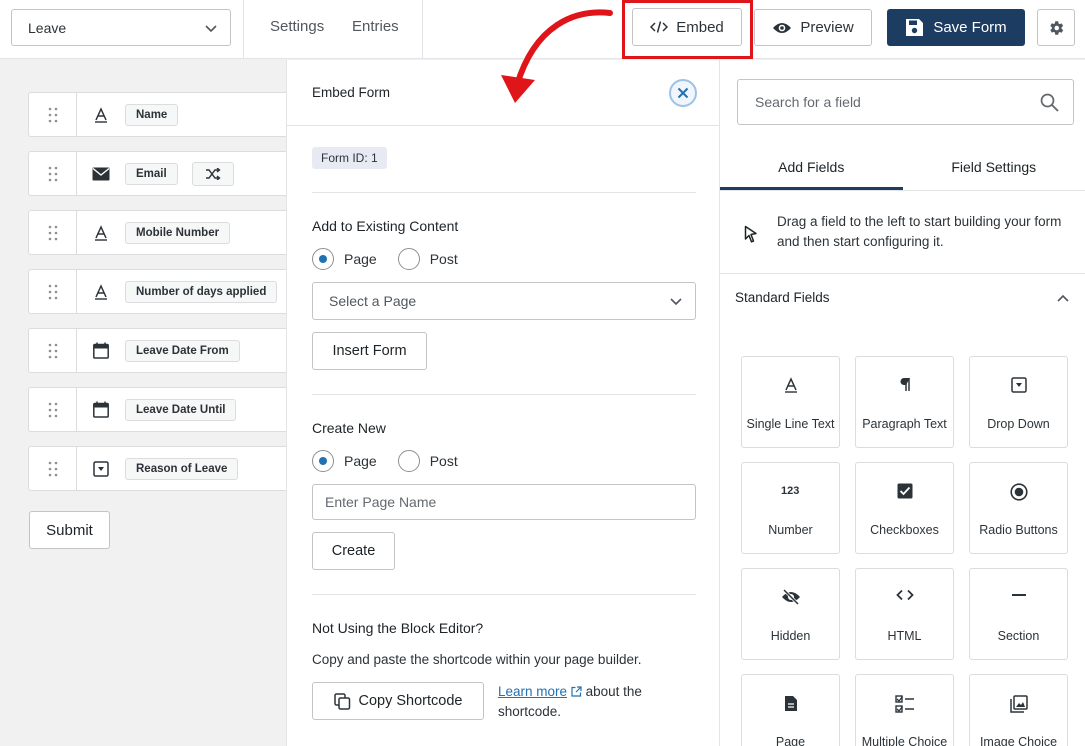 The image size is (1085, 746). I want to click on radio-label: Page, so click(360, 461).